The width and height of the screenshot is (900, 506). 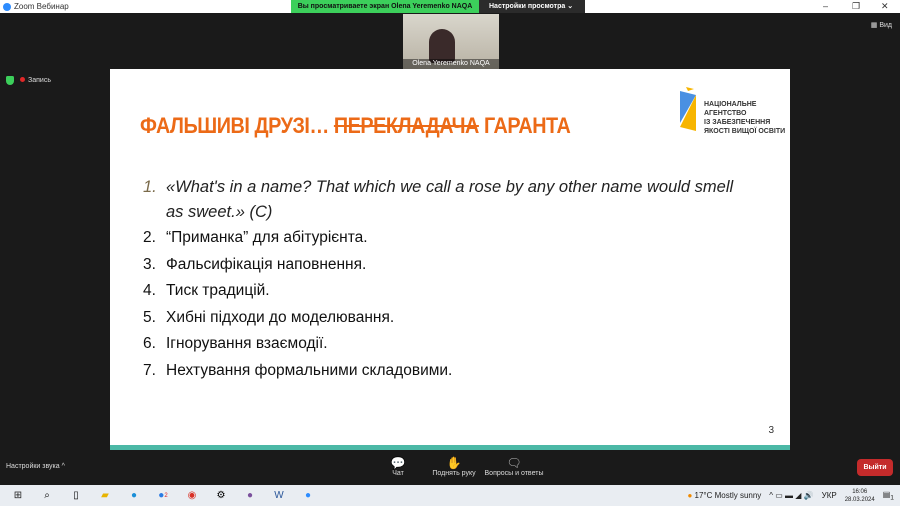 I want to click on viber-icon: ●, so click(x=250, y=495).